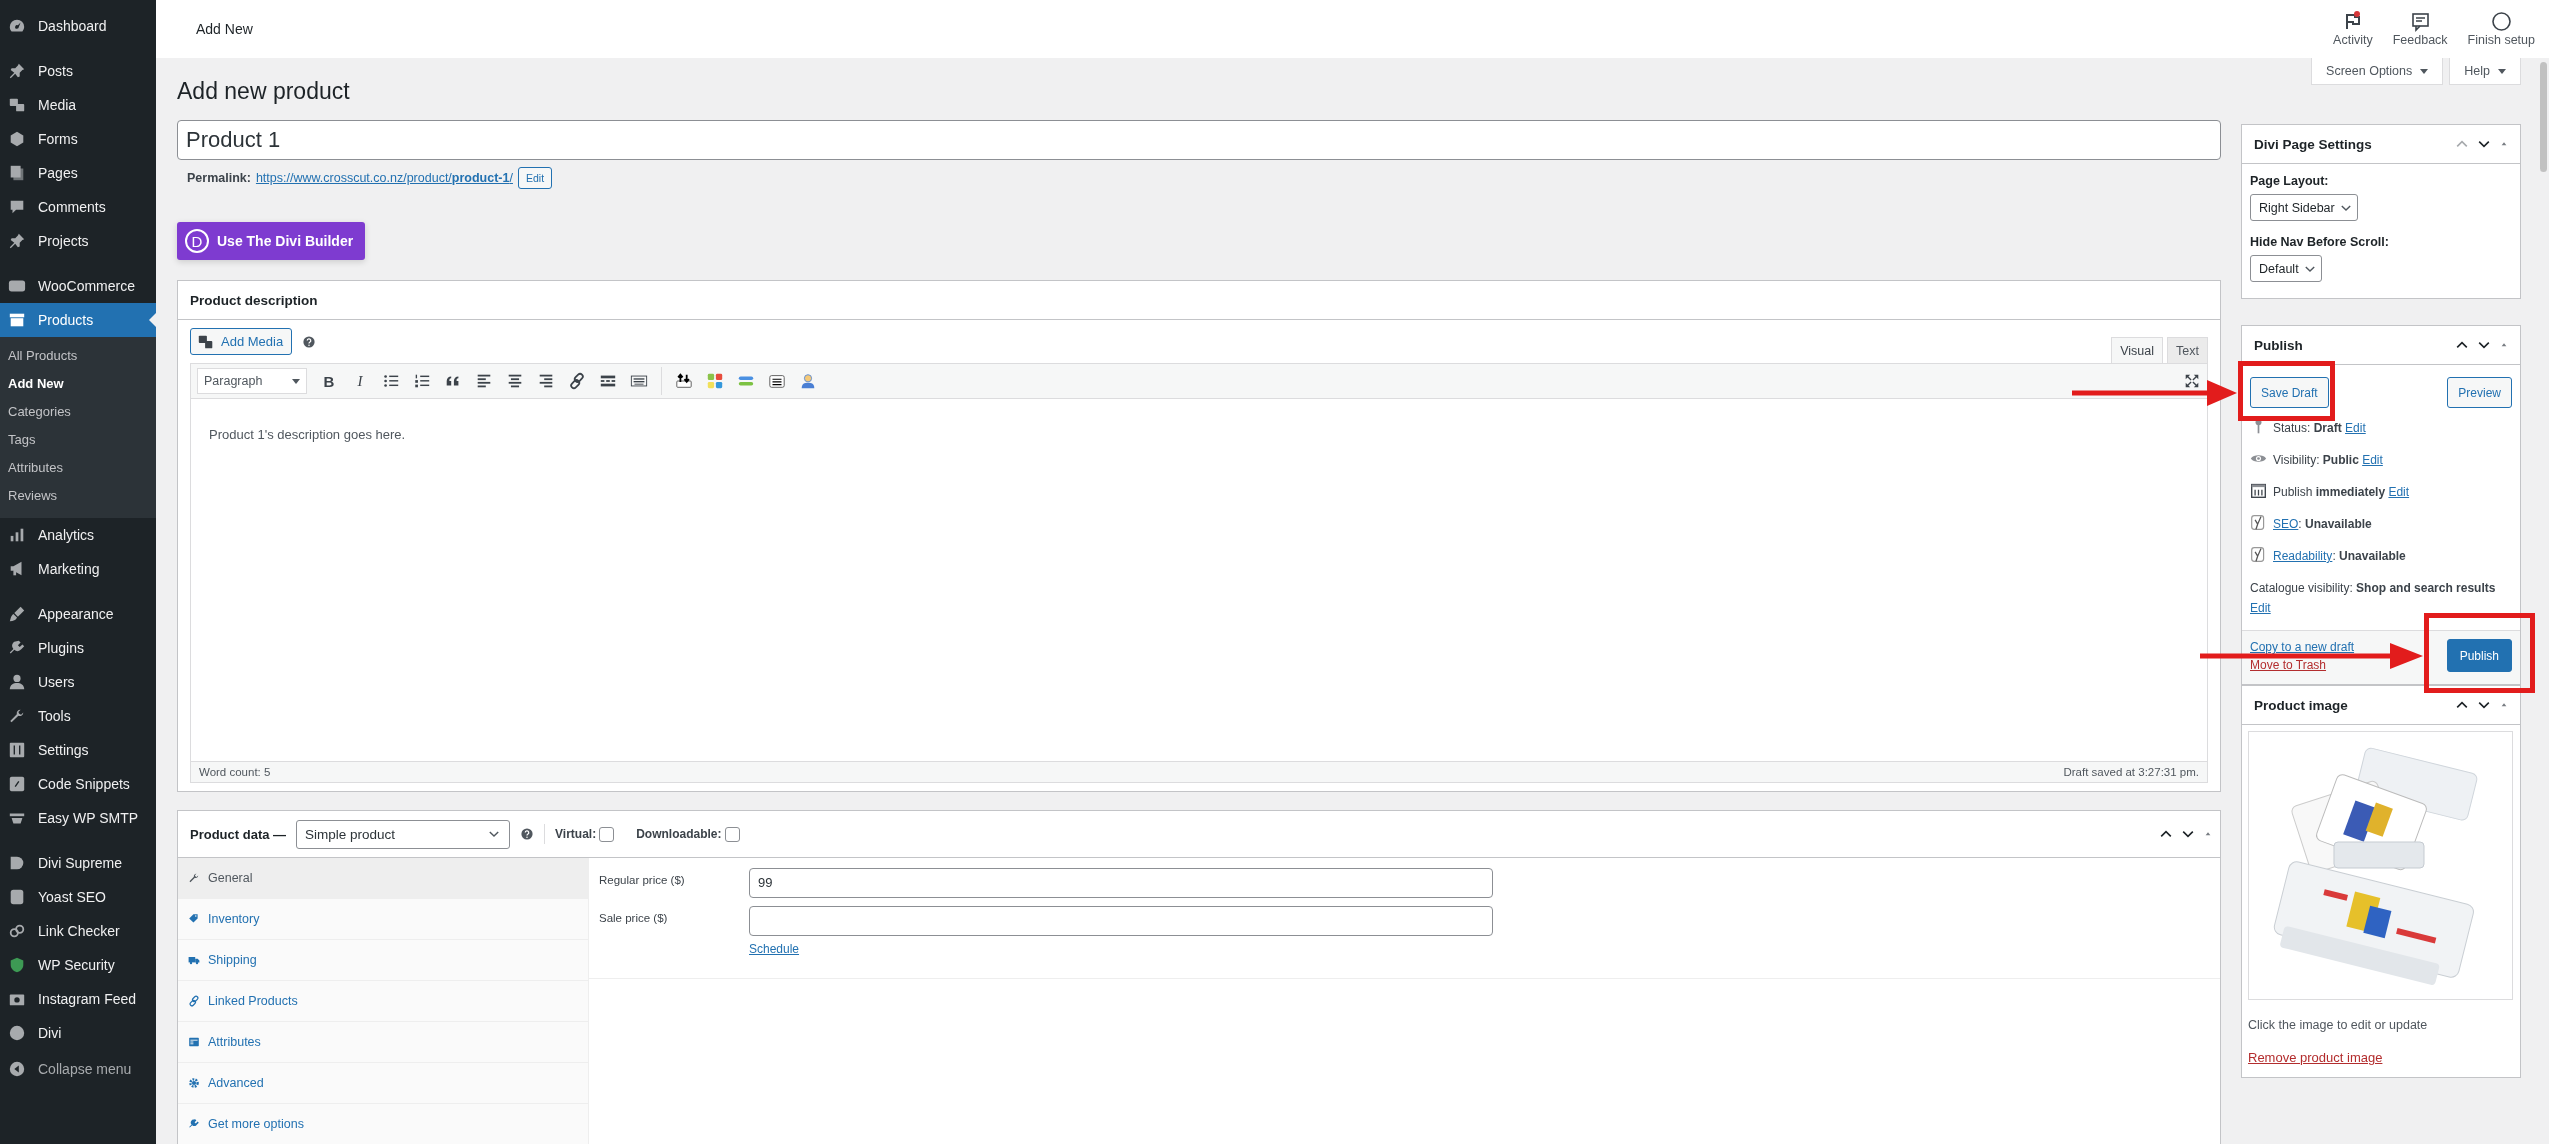  Describe the element at coordinates (329, 381) in the screenshot. I see `bold-button: B` at that location.